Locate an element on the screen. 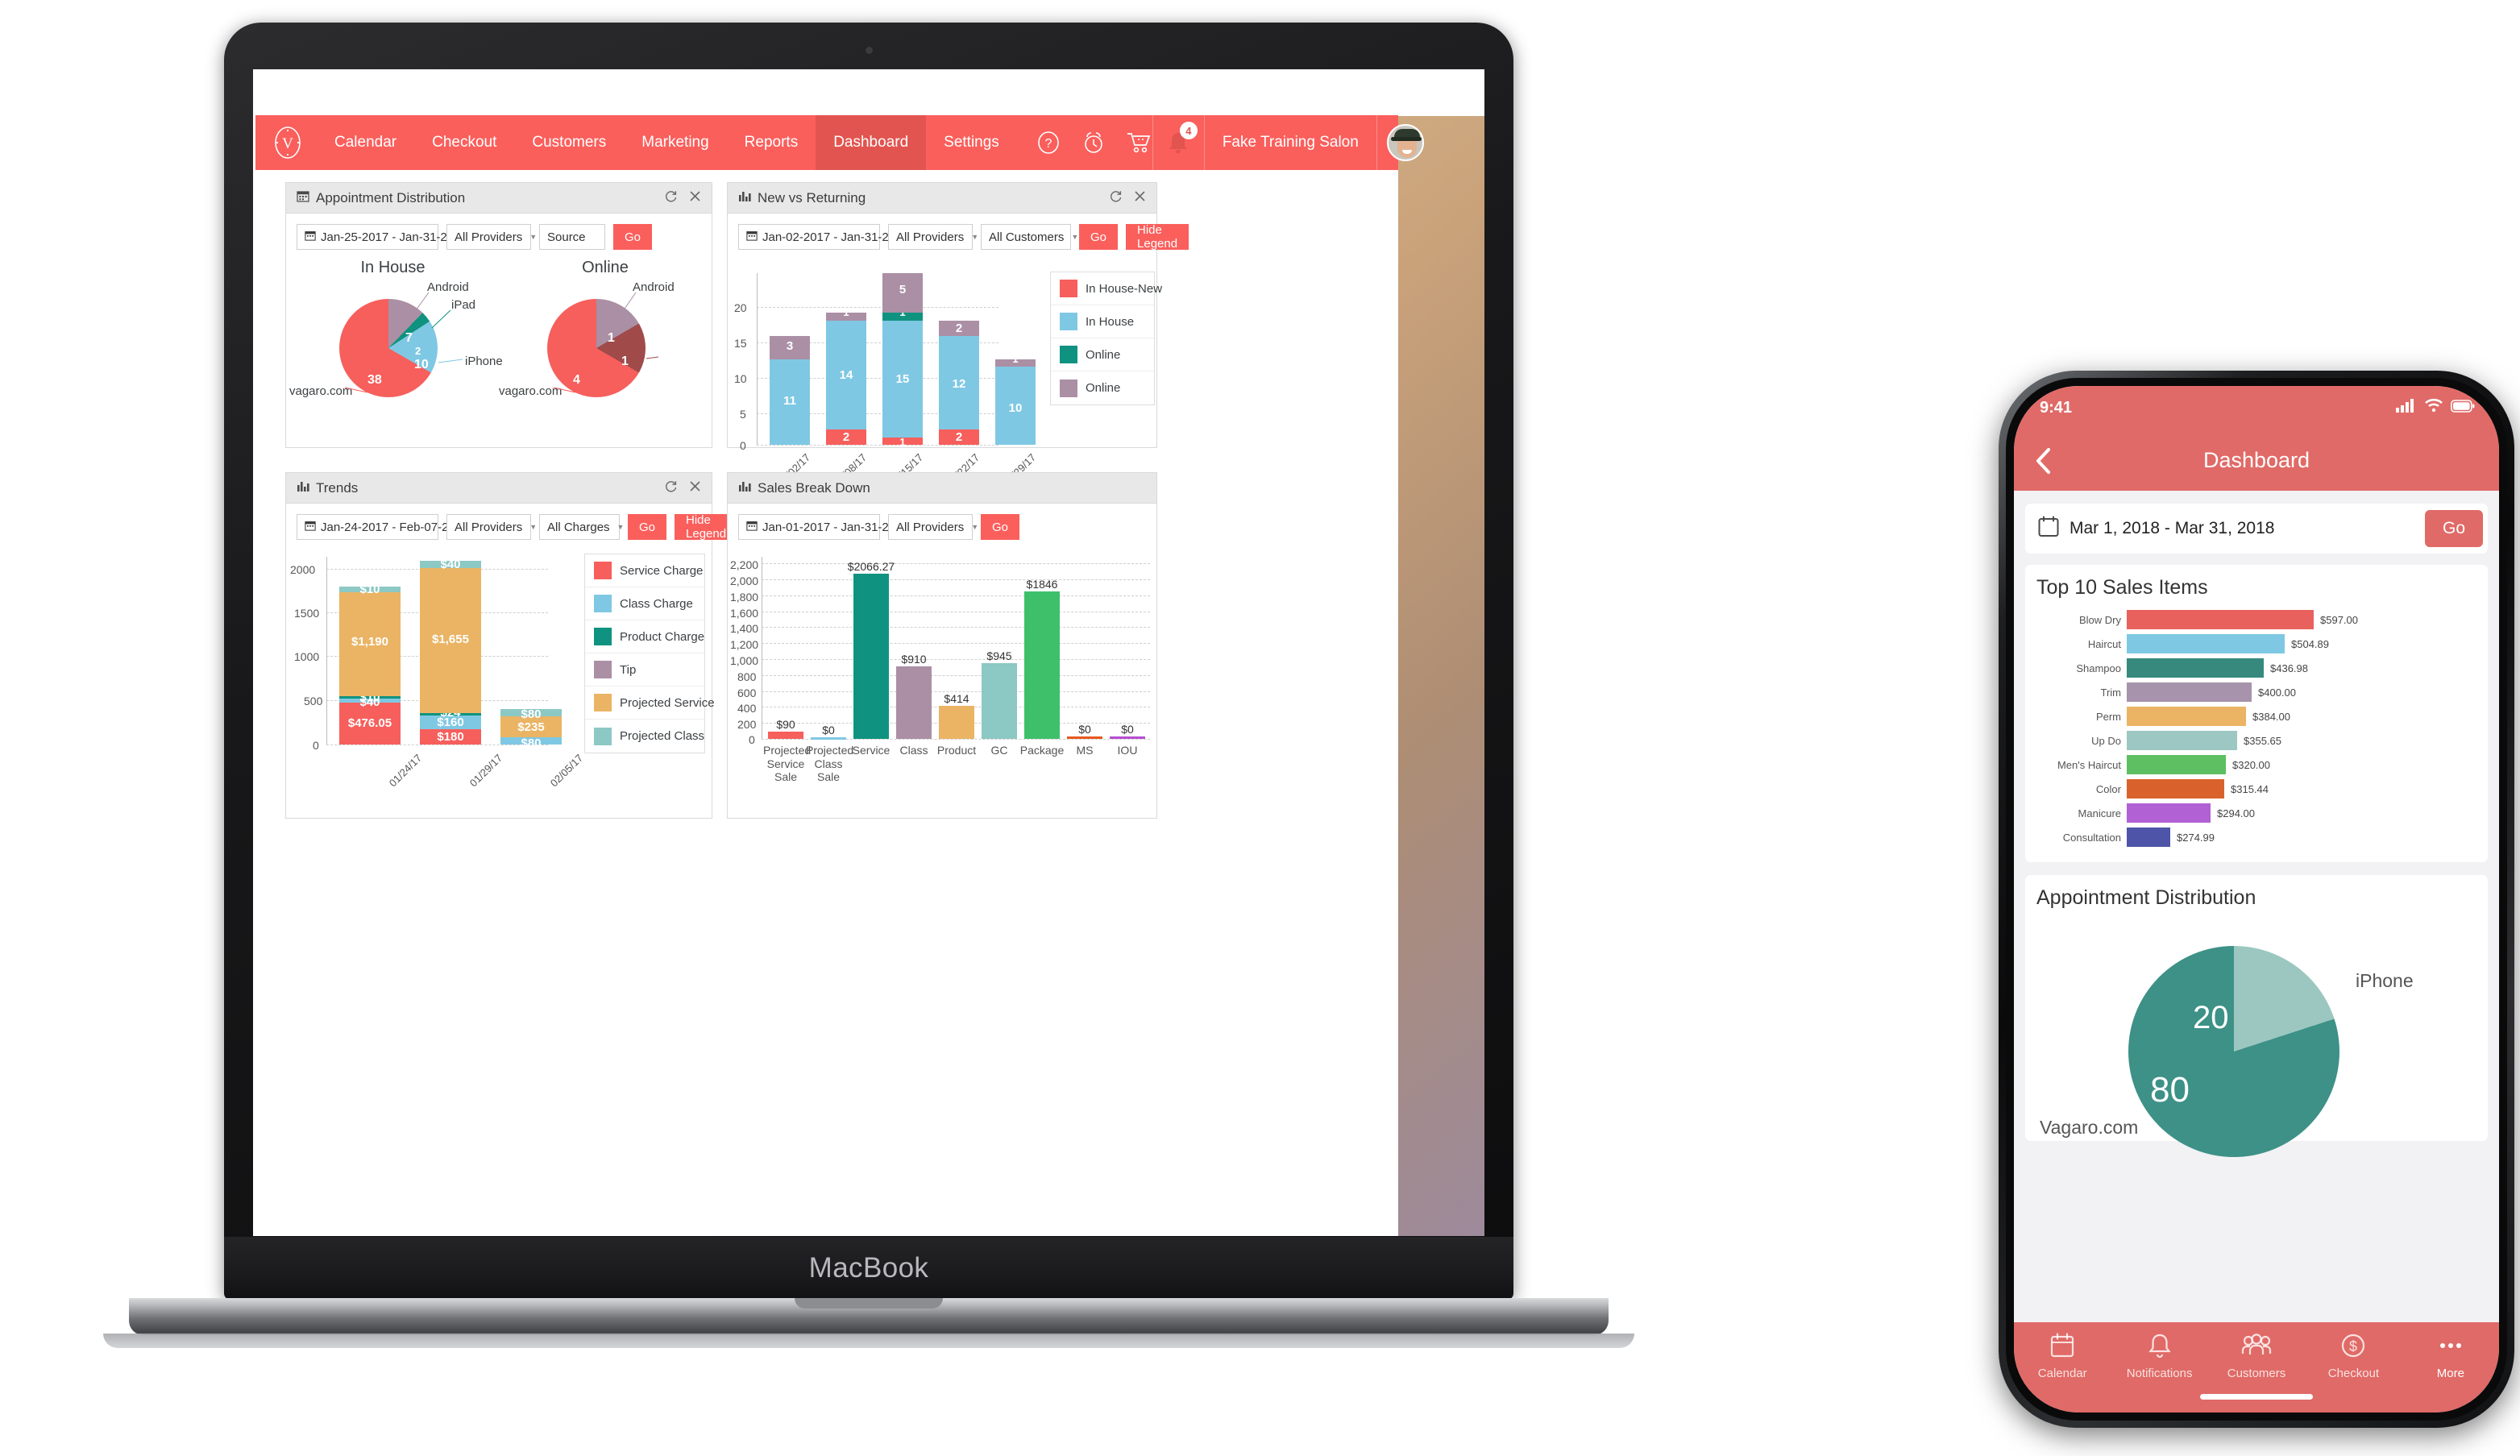 The height and width of the screenshot is (1456, 2520). nav-item-calendar: Calendar is located at coordinates (365, 142).